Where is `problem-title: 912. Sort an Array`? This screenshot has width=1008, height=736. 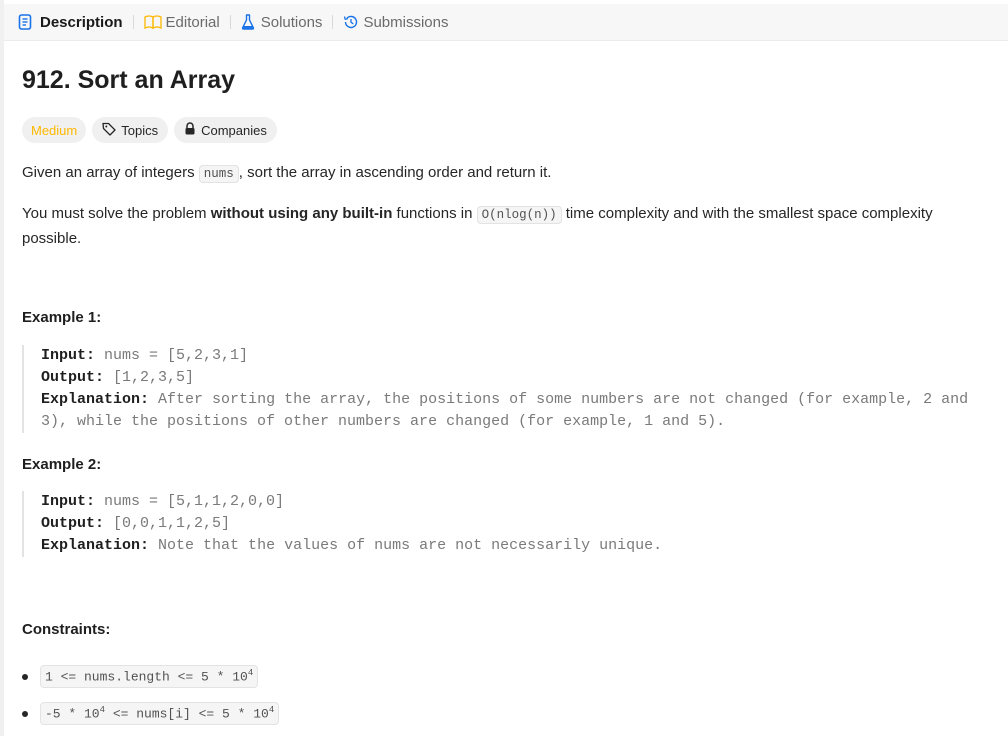
problem-title: 912. Sort an Array is located at coordinates (129, 80).